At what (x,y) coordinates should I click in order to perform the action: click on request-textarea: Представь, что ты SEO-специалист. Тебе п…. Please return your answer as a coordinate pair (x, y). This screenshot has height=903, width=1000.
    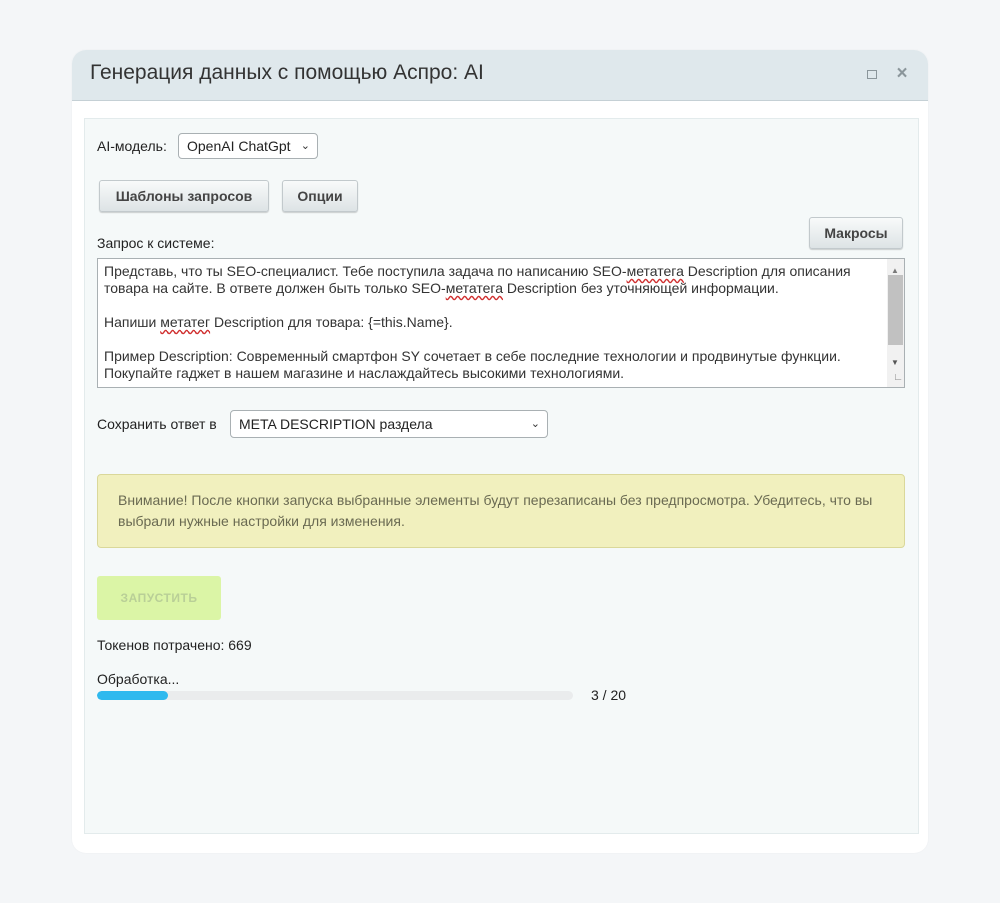
    Looking at the image, I should click on (501, 323).